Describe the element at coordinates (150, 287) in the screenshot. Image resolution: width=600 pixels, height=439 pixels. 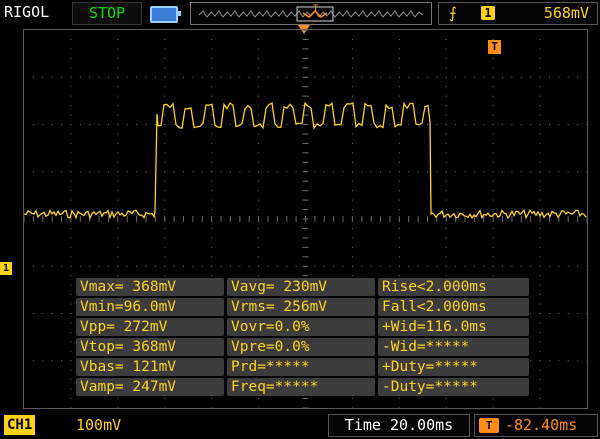
I see `meas-vmax: Vmax= 368mV` at that location.